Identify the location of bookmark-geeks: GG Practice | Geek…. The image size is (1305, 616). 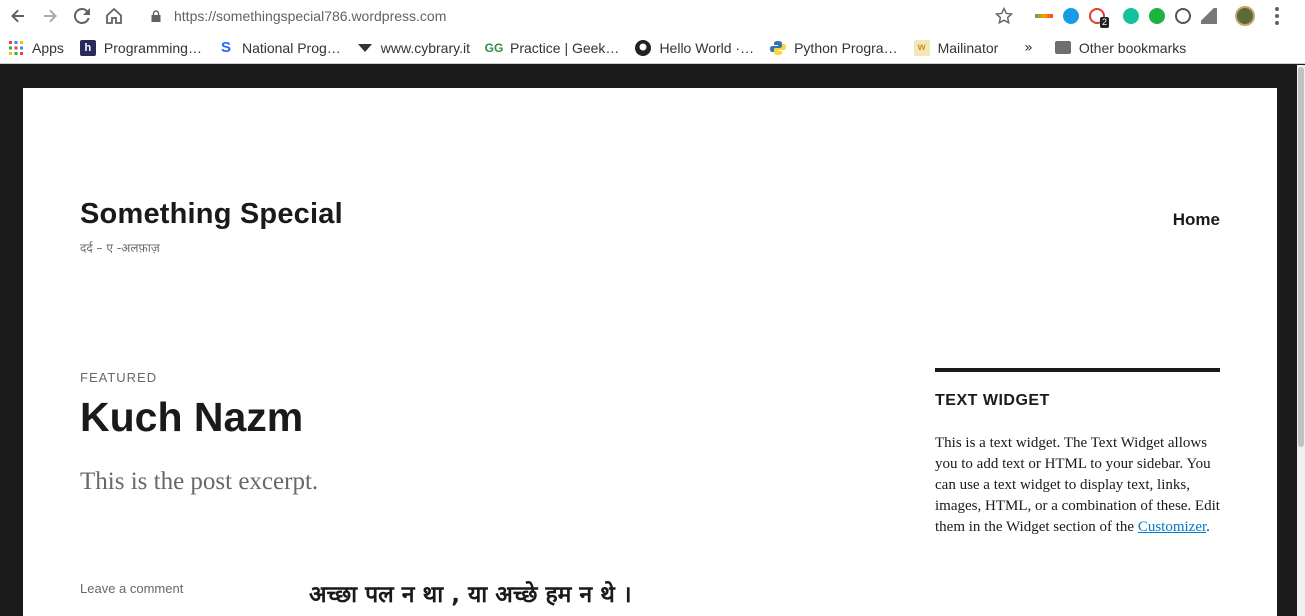
(552, 48).